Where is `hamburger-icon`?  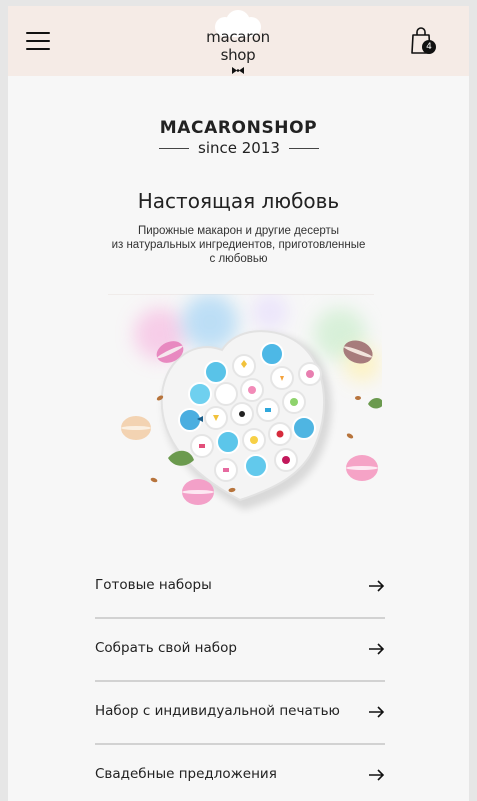 hamburger-icon is located at coordinates (38, 42).